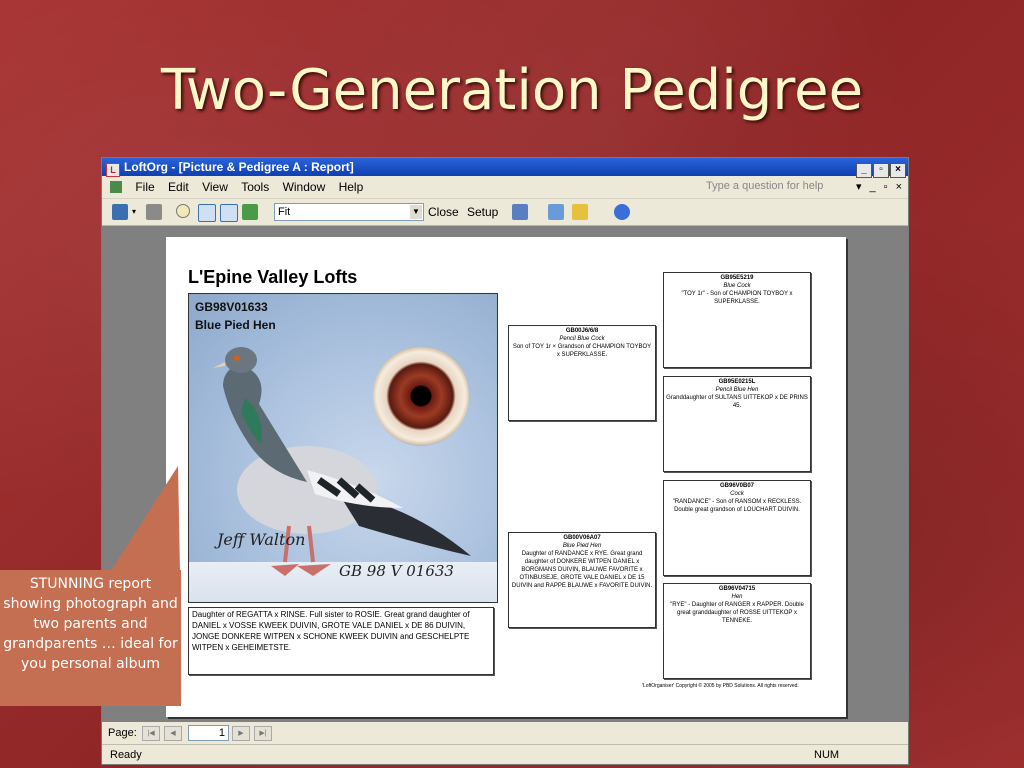  I want to click on page-label: Page:, so click(122, 733).